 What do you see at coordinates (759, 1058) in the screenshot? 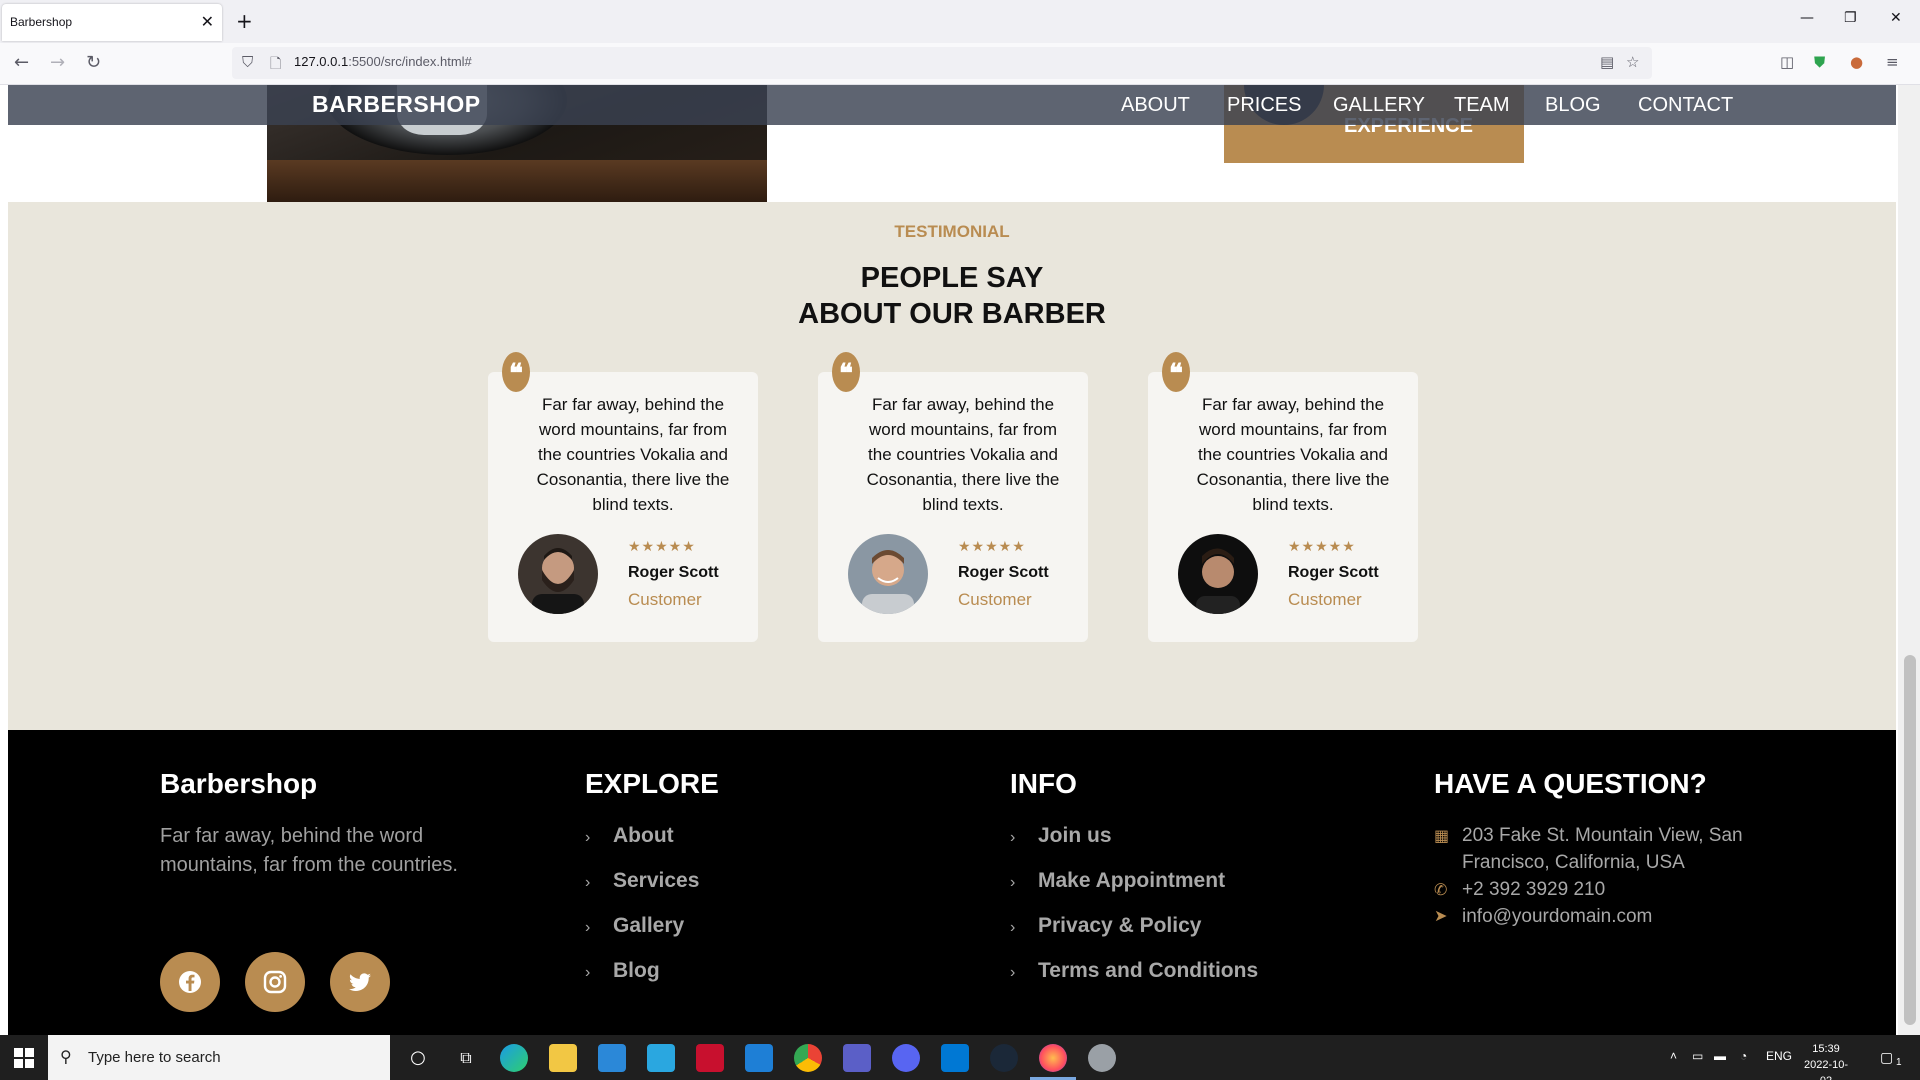
I see `mail-icon` at bounding box center [759, 1058].